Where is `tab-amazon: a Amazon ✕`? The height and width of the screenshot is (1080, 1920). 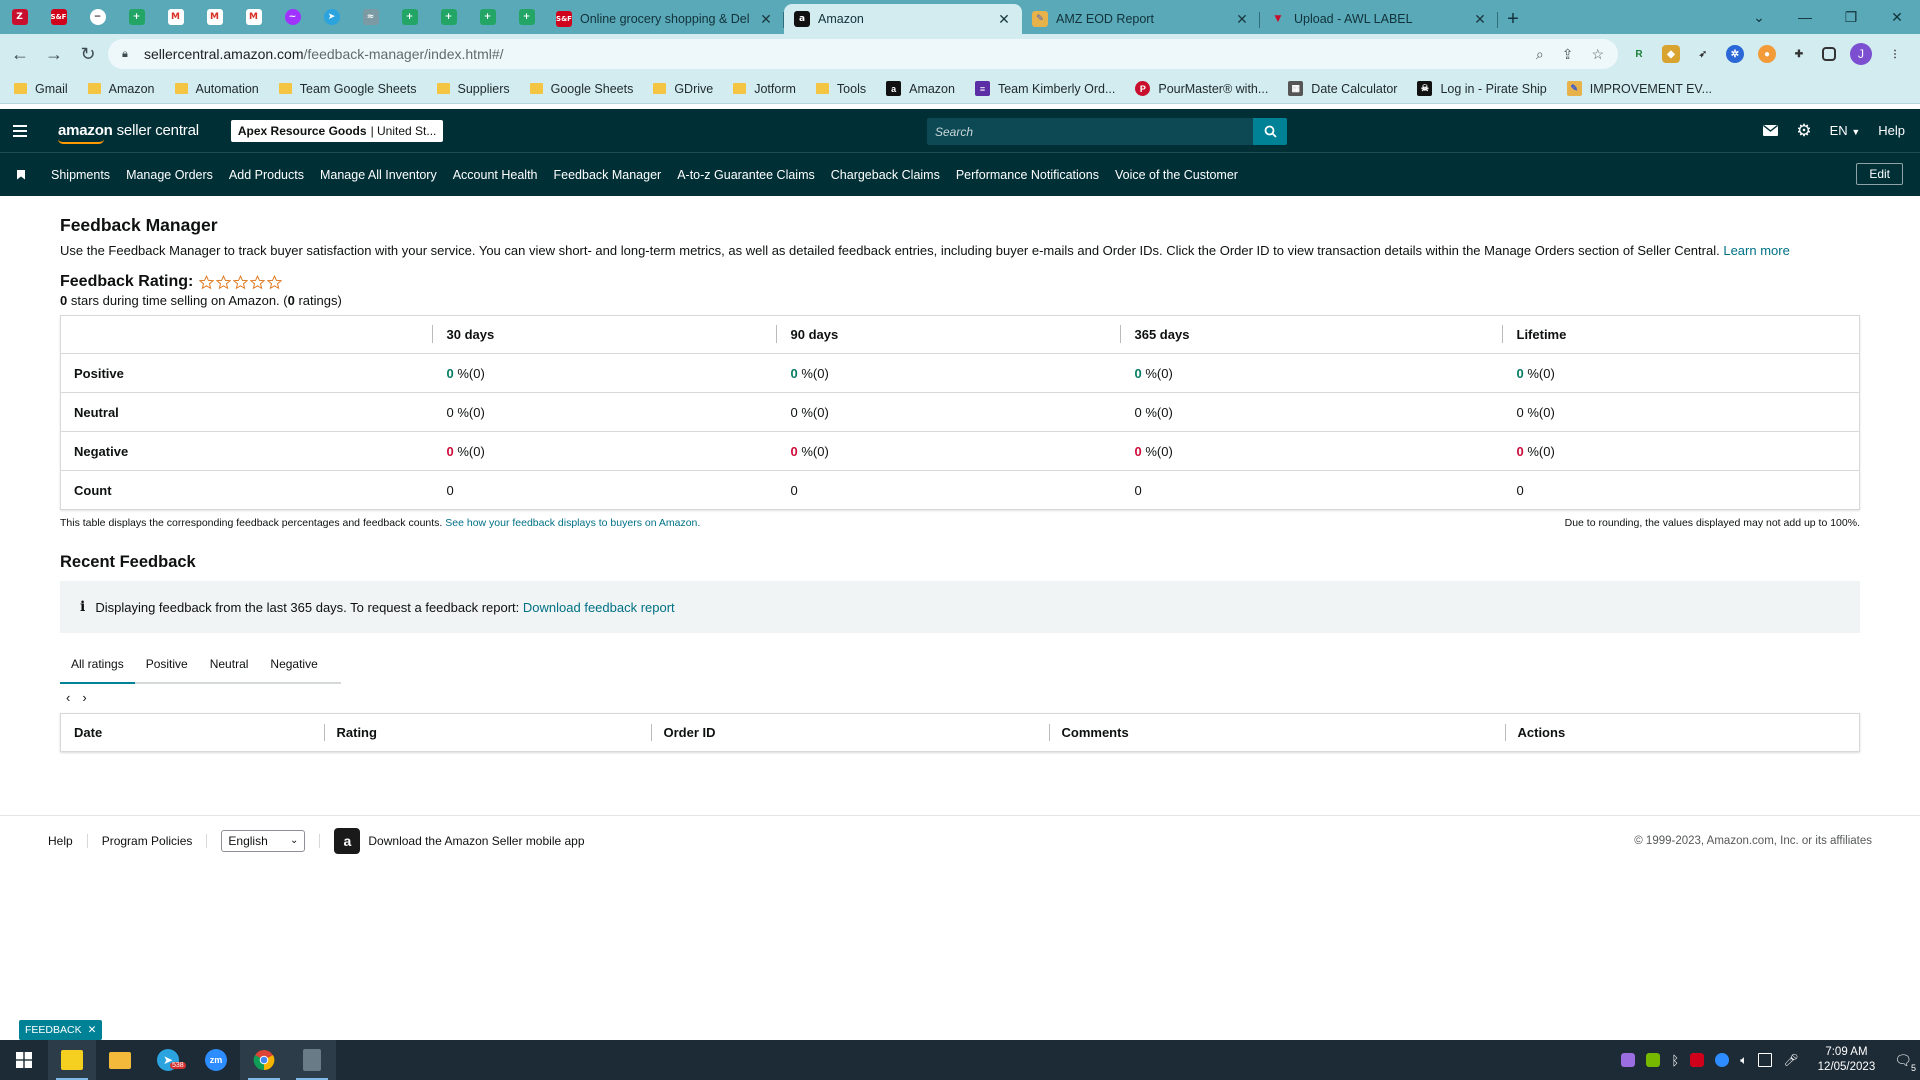
tab-amazon: a Amazon ✕ is located at coordinates (903, 19).